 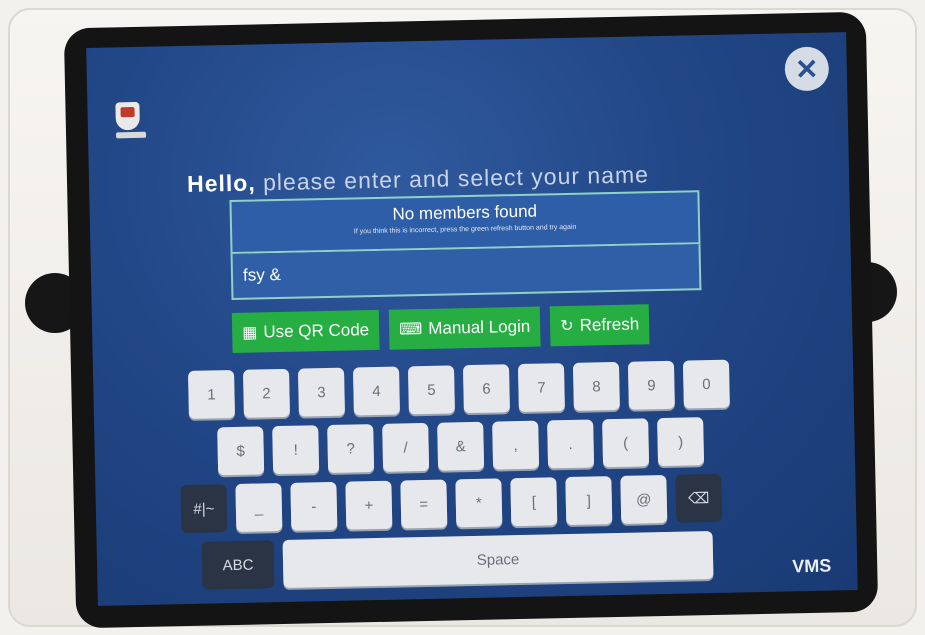 What do you see at coordinates (571, 444) in the screenshot?
I see `key-period: .` at bounding box center [571, 444].